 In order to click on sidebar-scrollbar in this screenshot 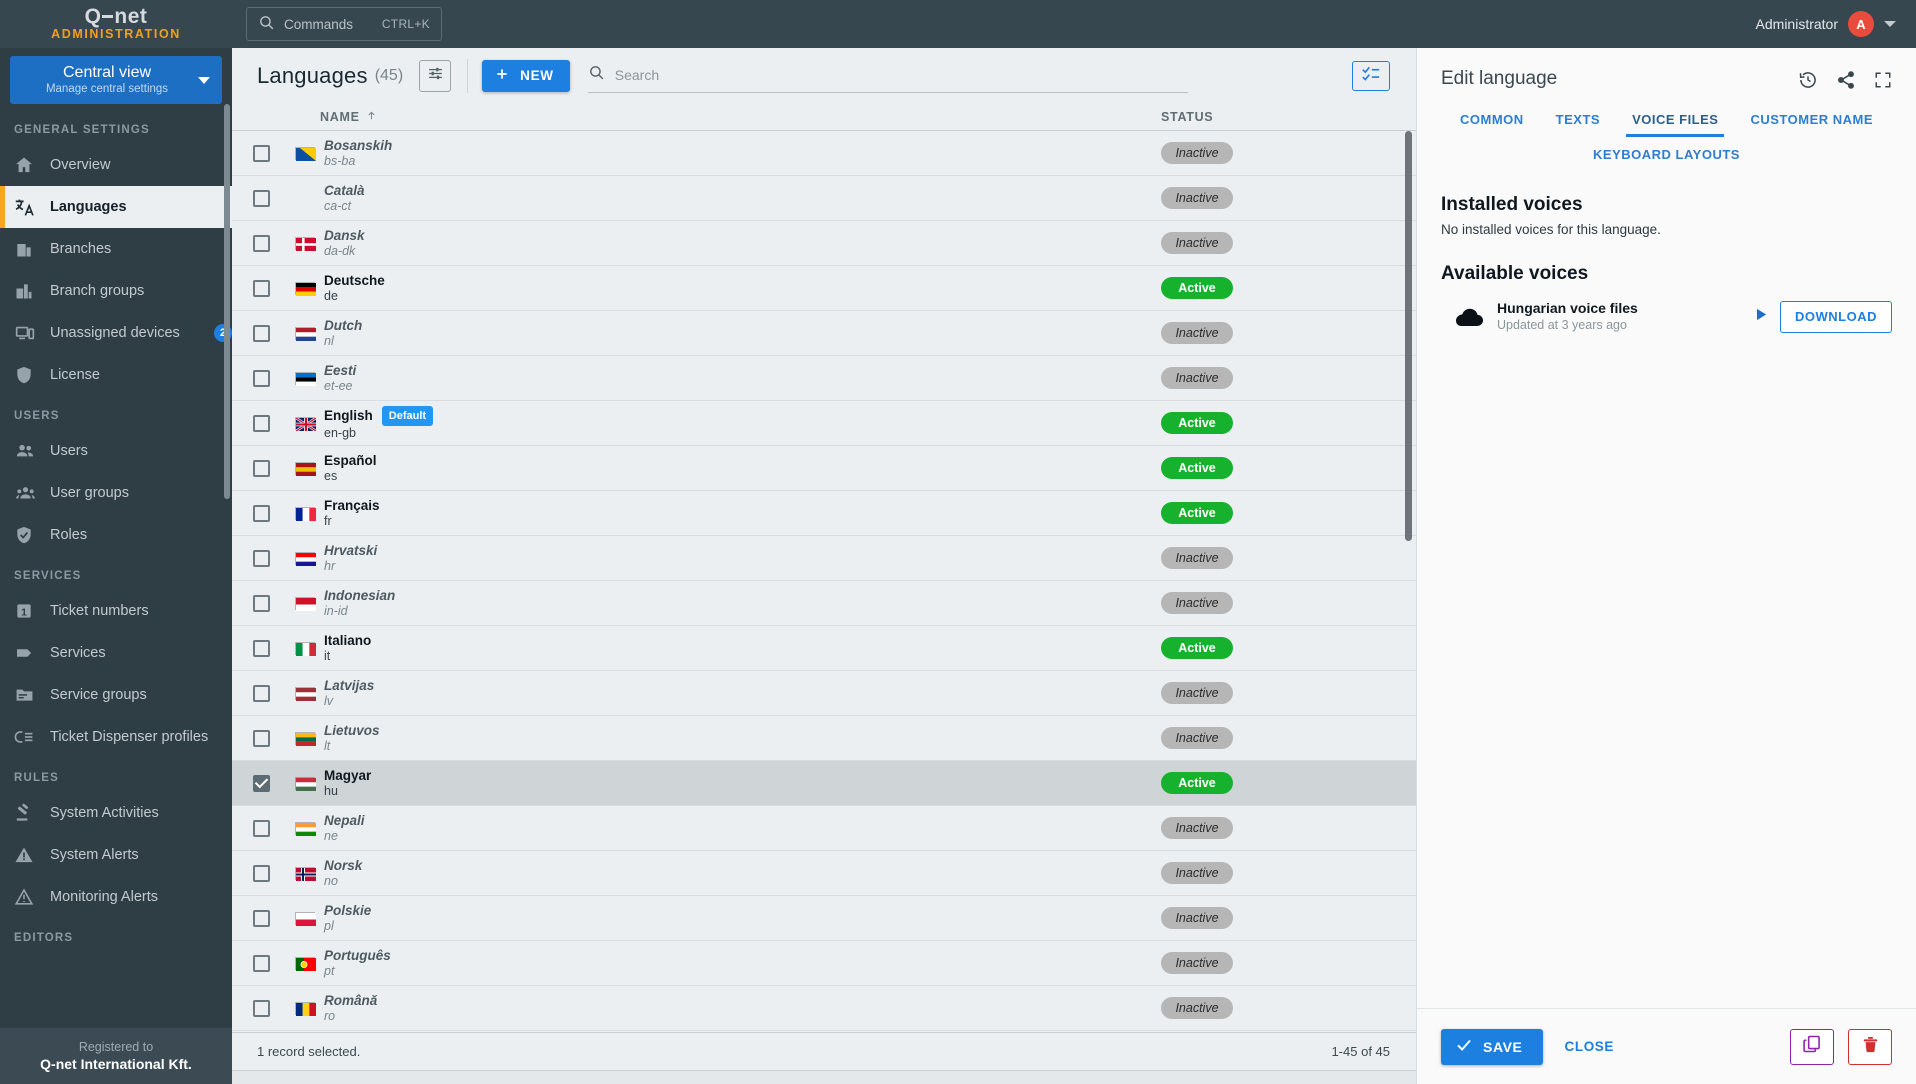, I will do `click(227, 301)`.